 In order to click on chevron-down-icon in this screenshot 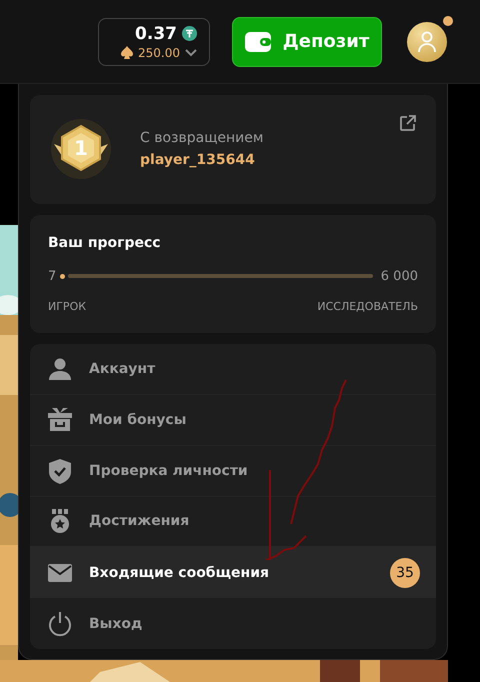, I will do `click(191, 52)`.